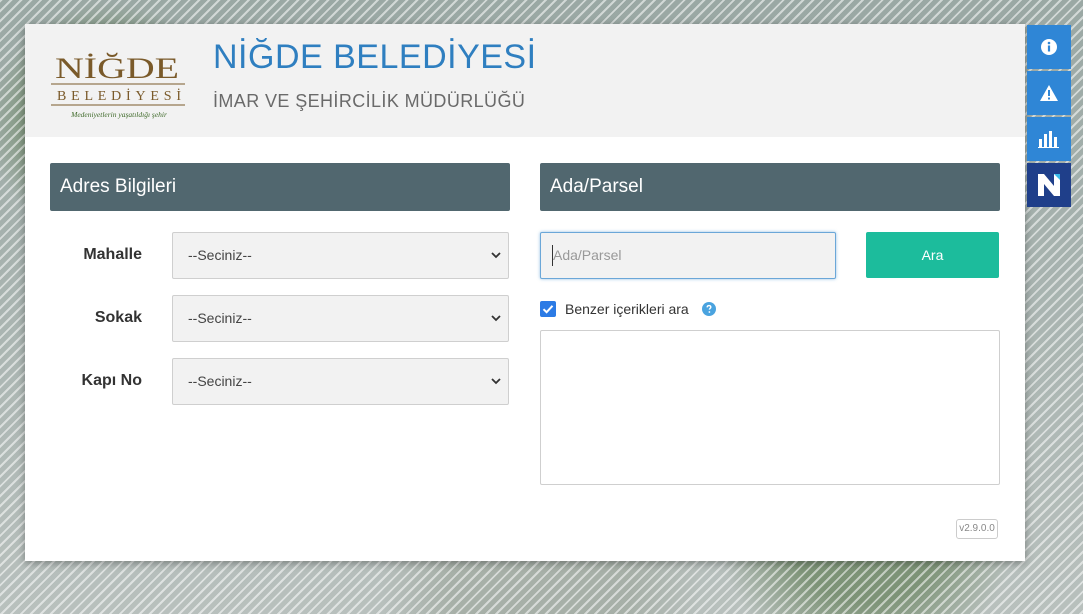 Image resolution: width=1083 pixels, height=614 pixels. Describe the element at coordinates (932, 255) in the screenshot. I see `search-button: Ara` at that location.